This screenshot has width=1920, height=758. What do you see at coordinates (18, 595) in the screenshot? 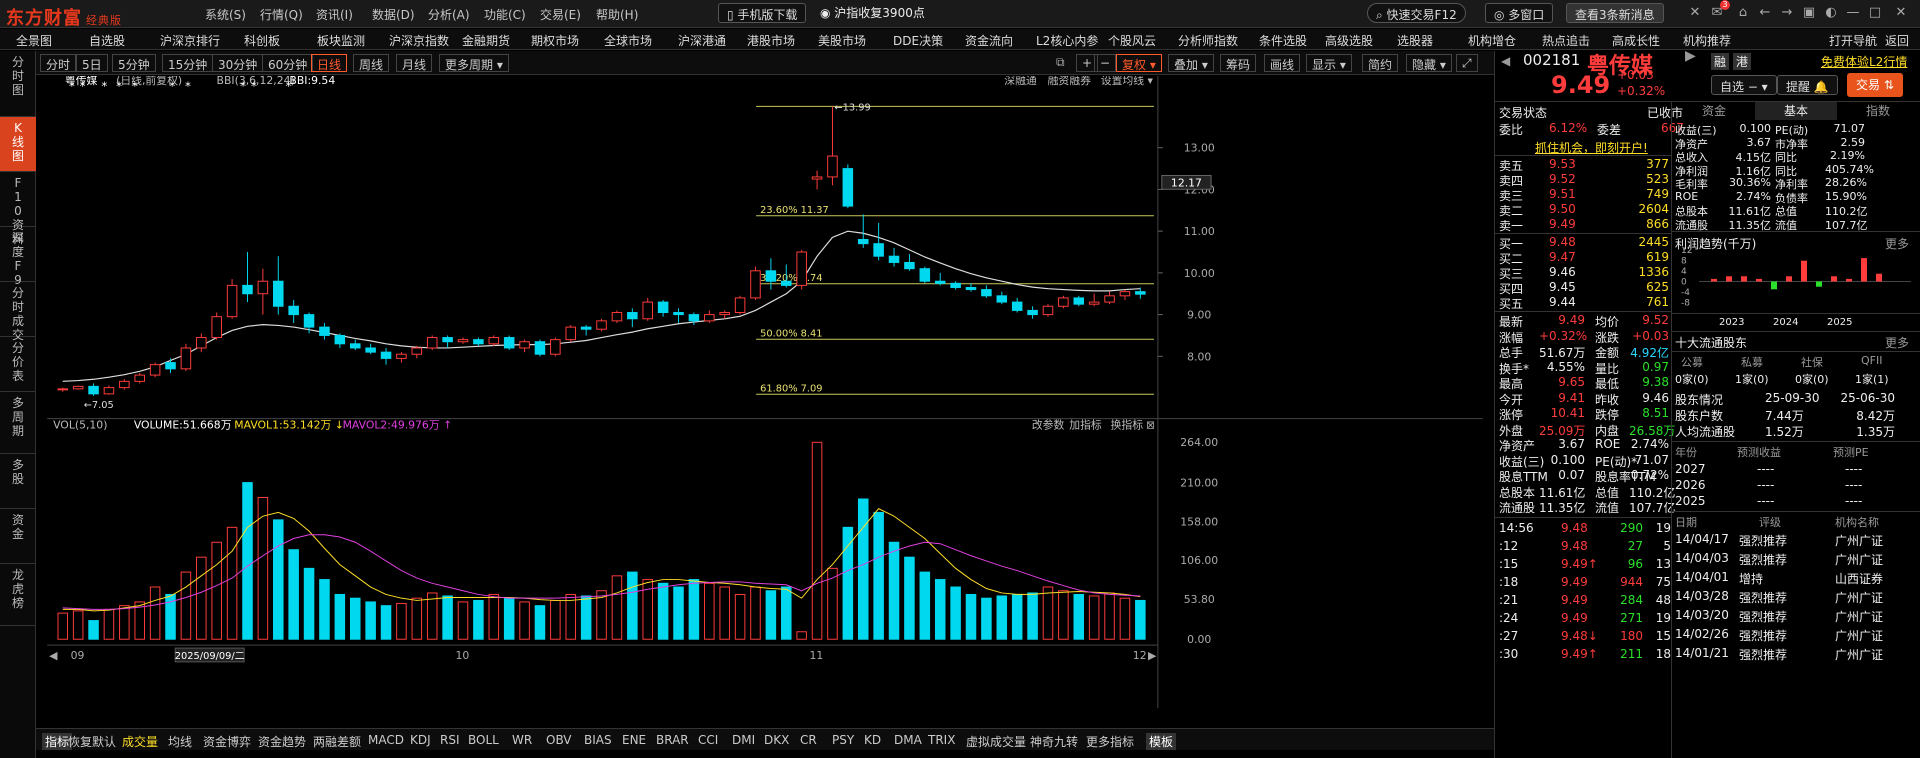
I see `left-tab-9: 龙虎榜` at bounding box center [18, 595].